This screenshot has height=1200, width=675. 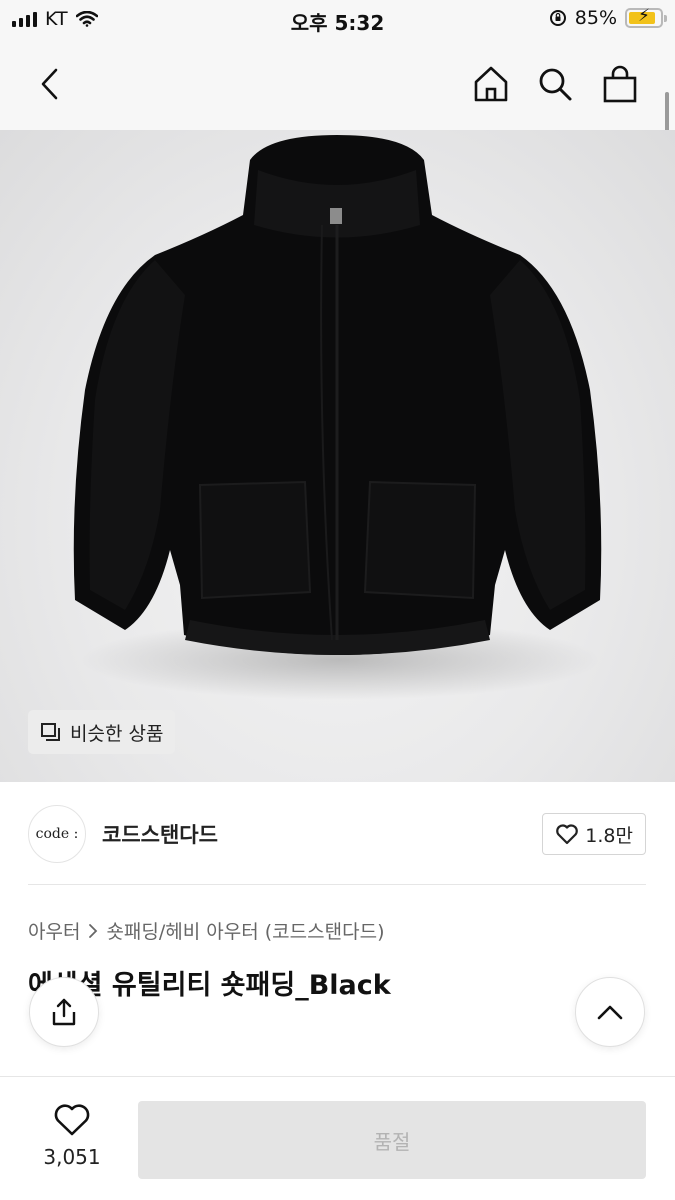 I want to click on orientation-lock-icon, so click(x=557, y=18).